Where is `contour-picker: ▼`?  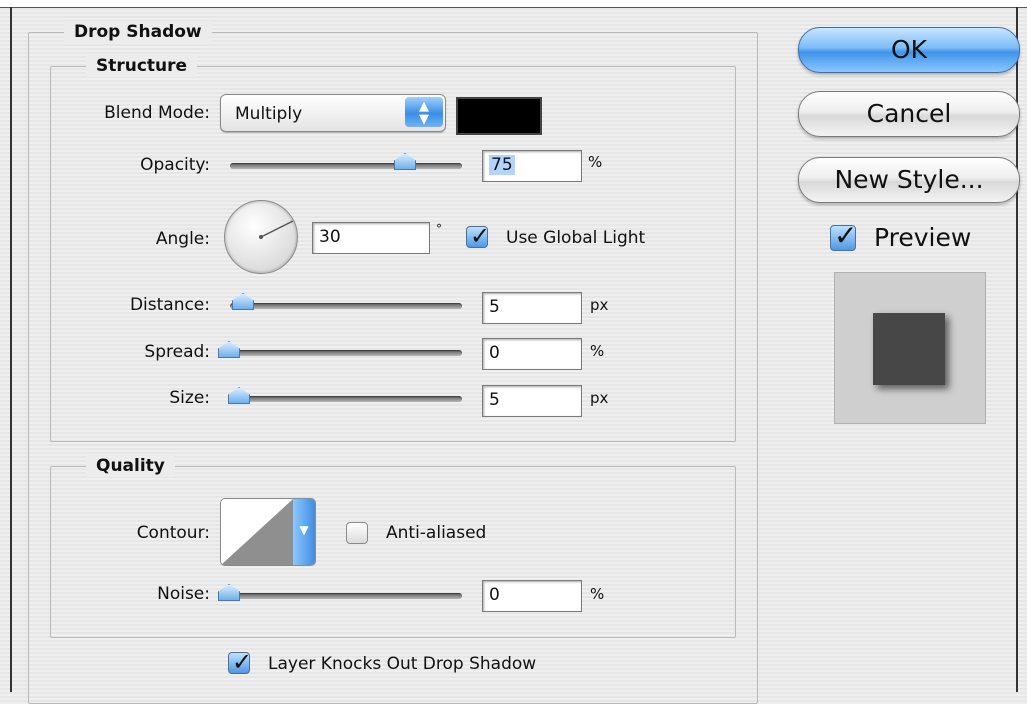
contour-picker: ▼ is located at coordinates (268, 532).